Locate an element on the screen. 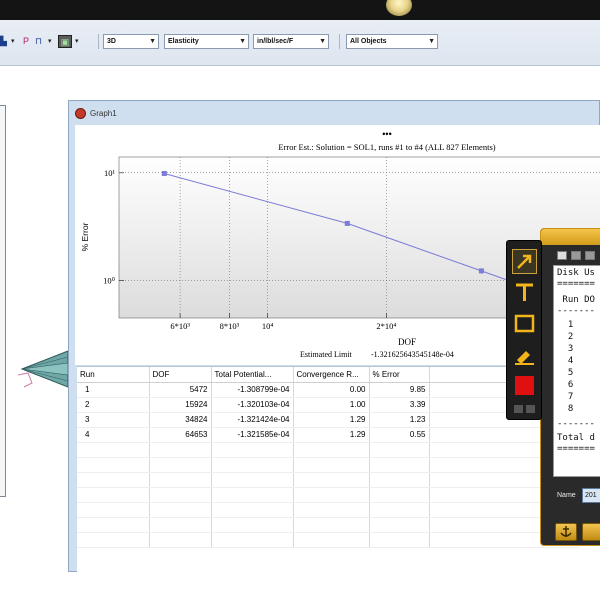 Image resolution: width=600 pixels, height=600 pixels. cell-total-potential: -1.308799e-04 is located at coordinates (252, 390).